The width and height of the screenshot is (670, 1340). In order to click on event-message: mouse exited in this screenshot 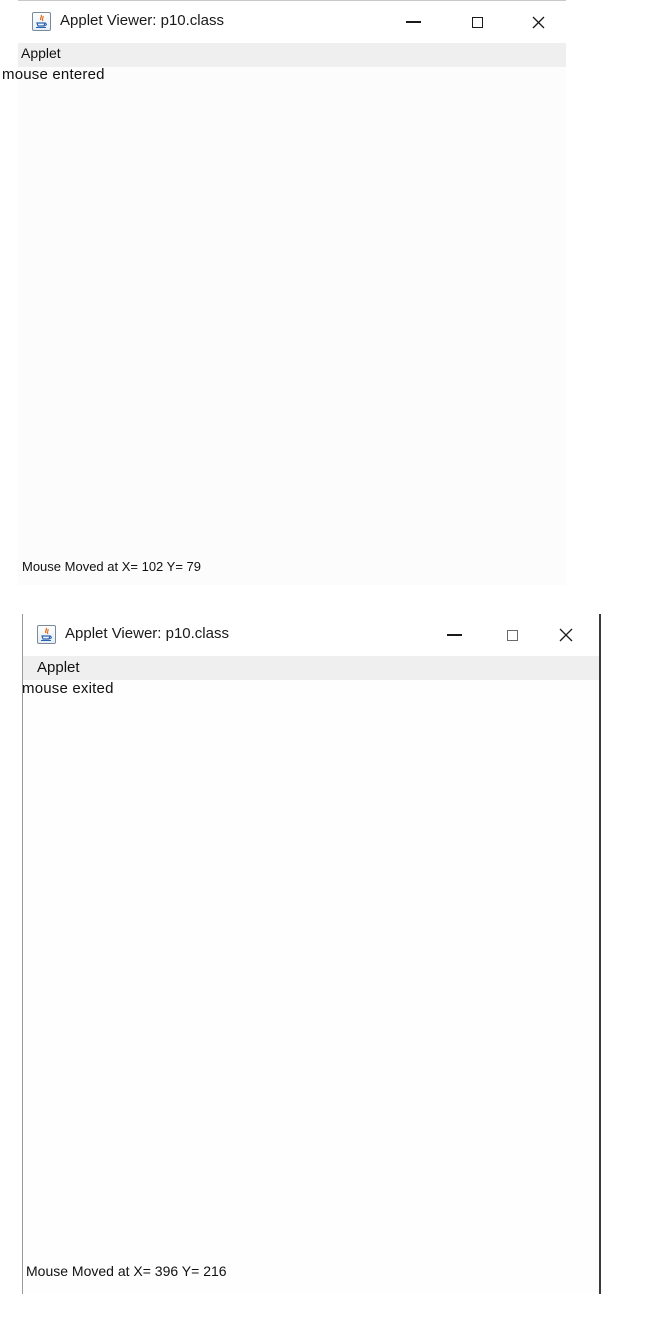, I will do `click(68, 688)`.